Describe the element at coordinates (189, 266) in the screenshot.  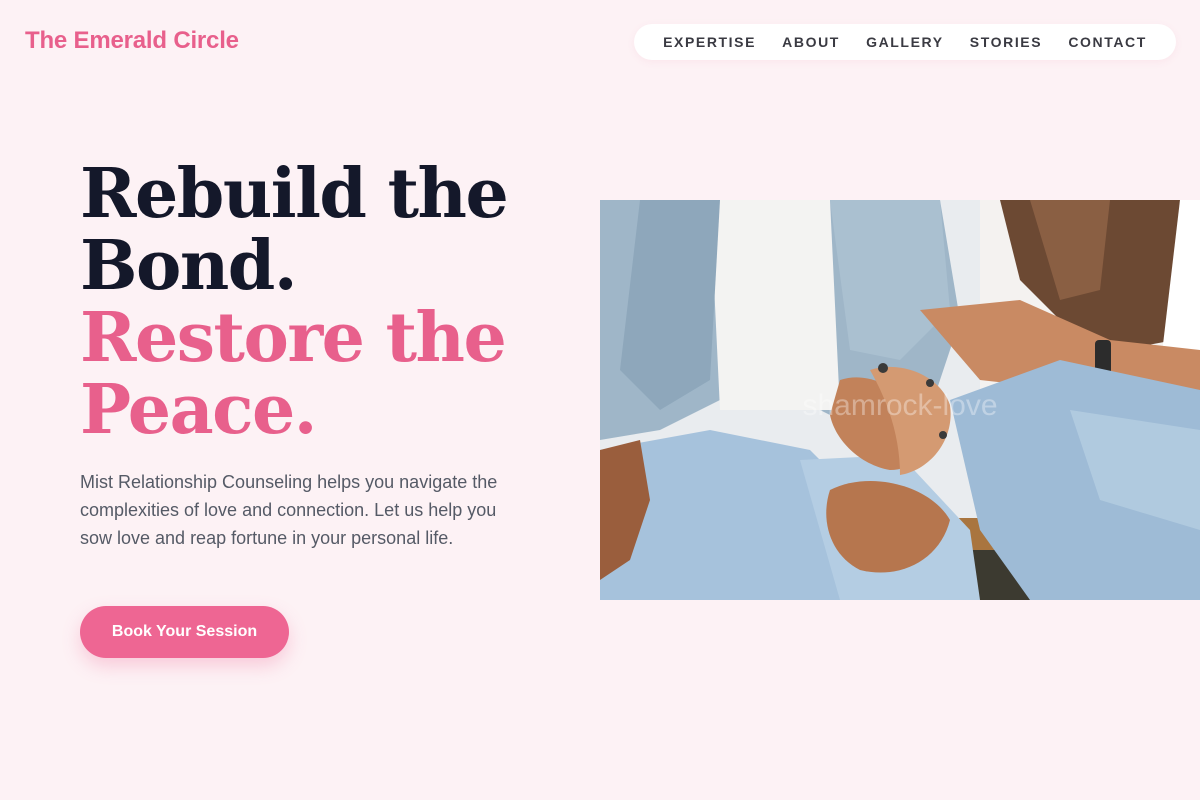
I see `headline-line-2: Bond.` at that location.